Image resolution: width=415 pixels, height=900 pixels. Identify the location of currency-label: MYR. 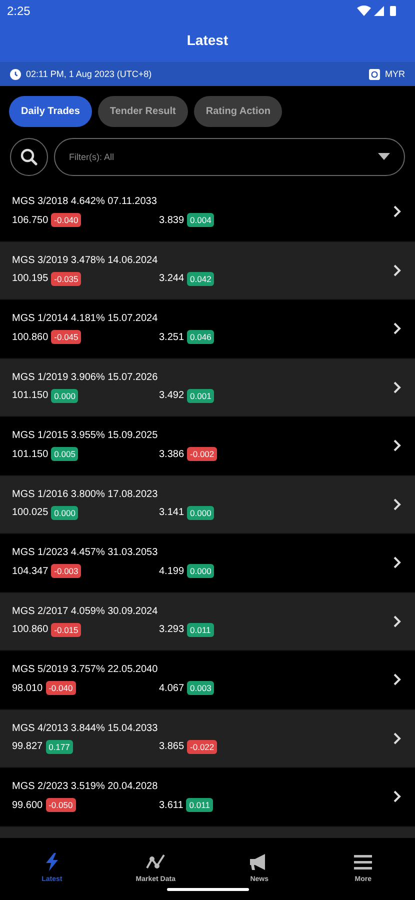
(395, 74).